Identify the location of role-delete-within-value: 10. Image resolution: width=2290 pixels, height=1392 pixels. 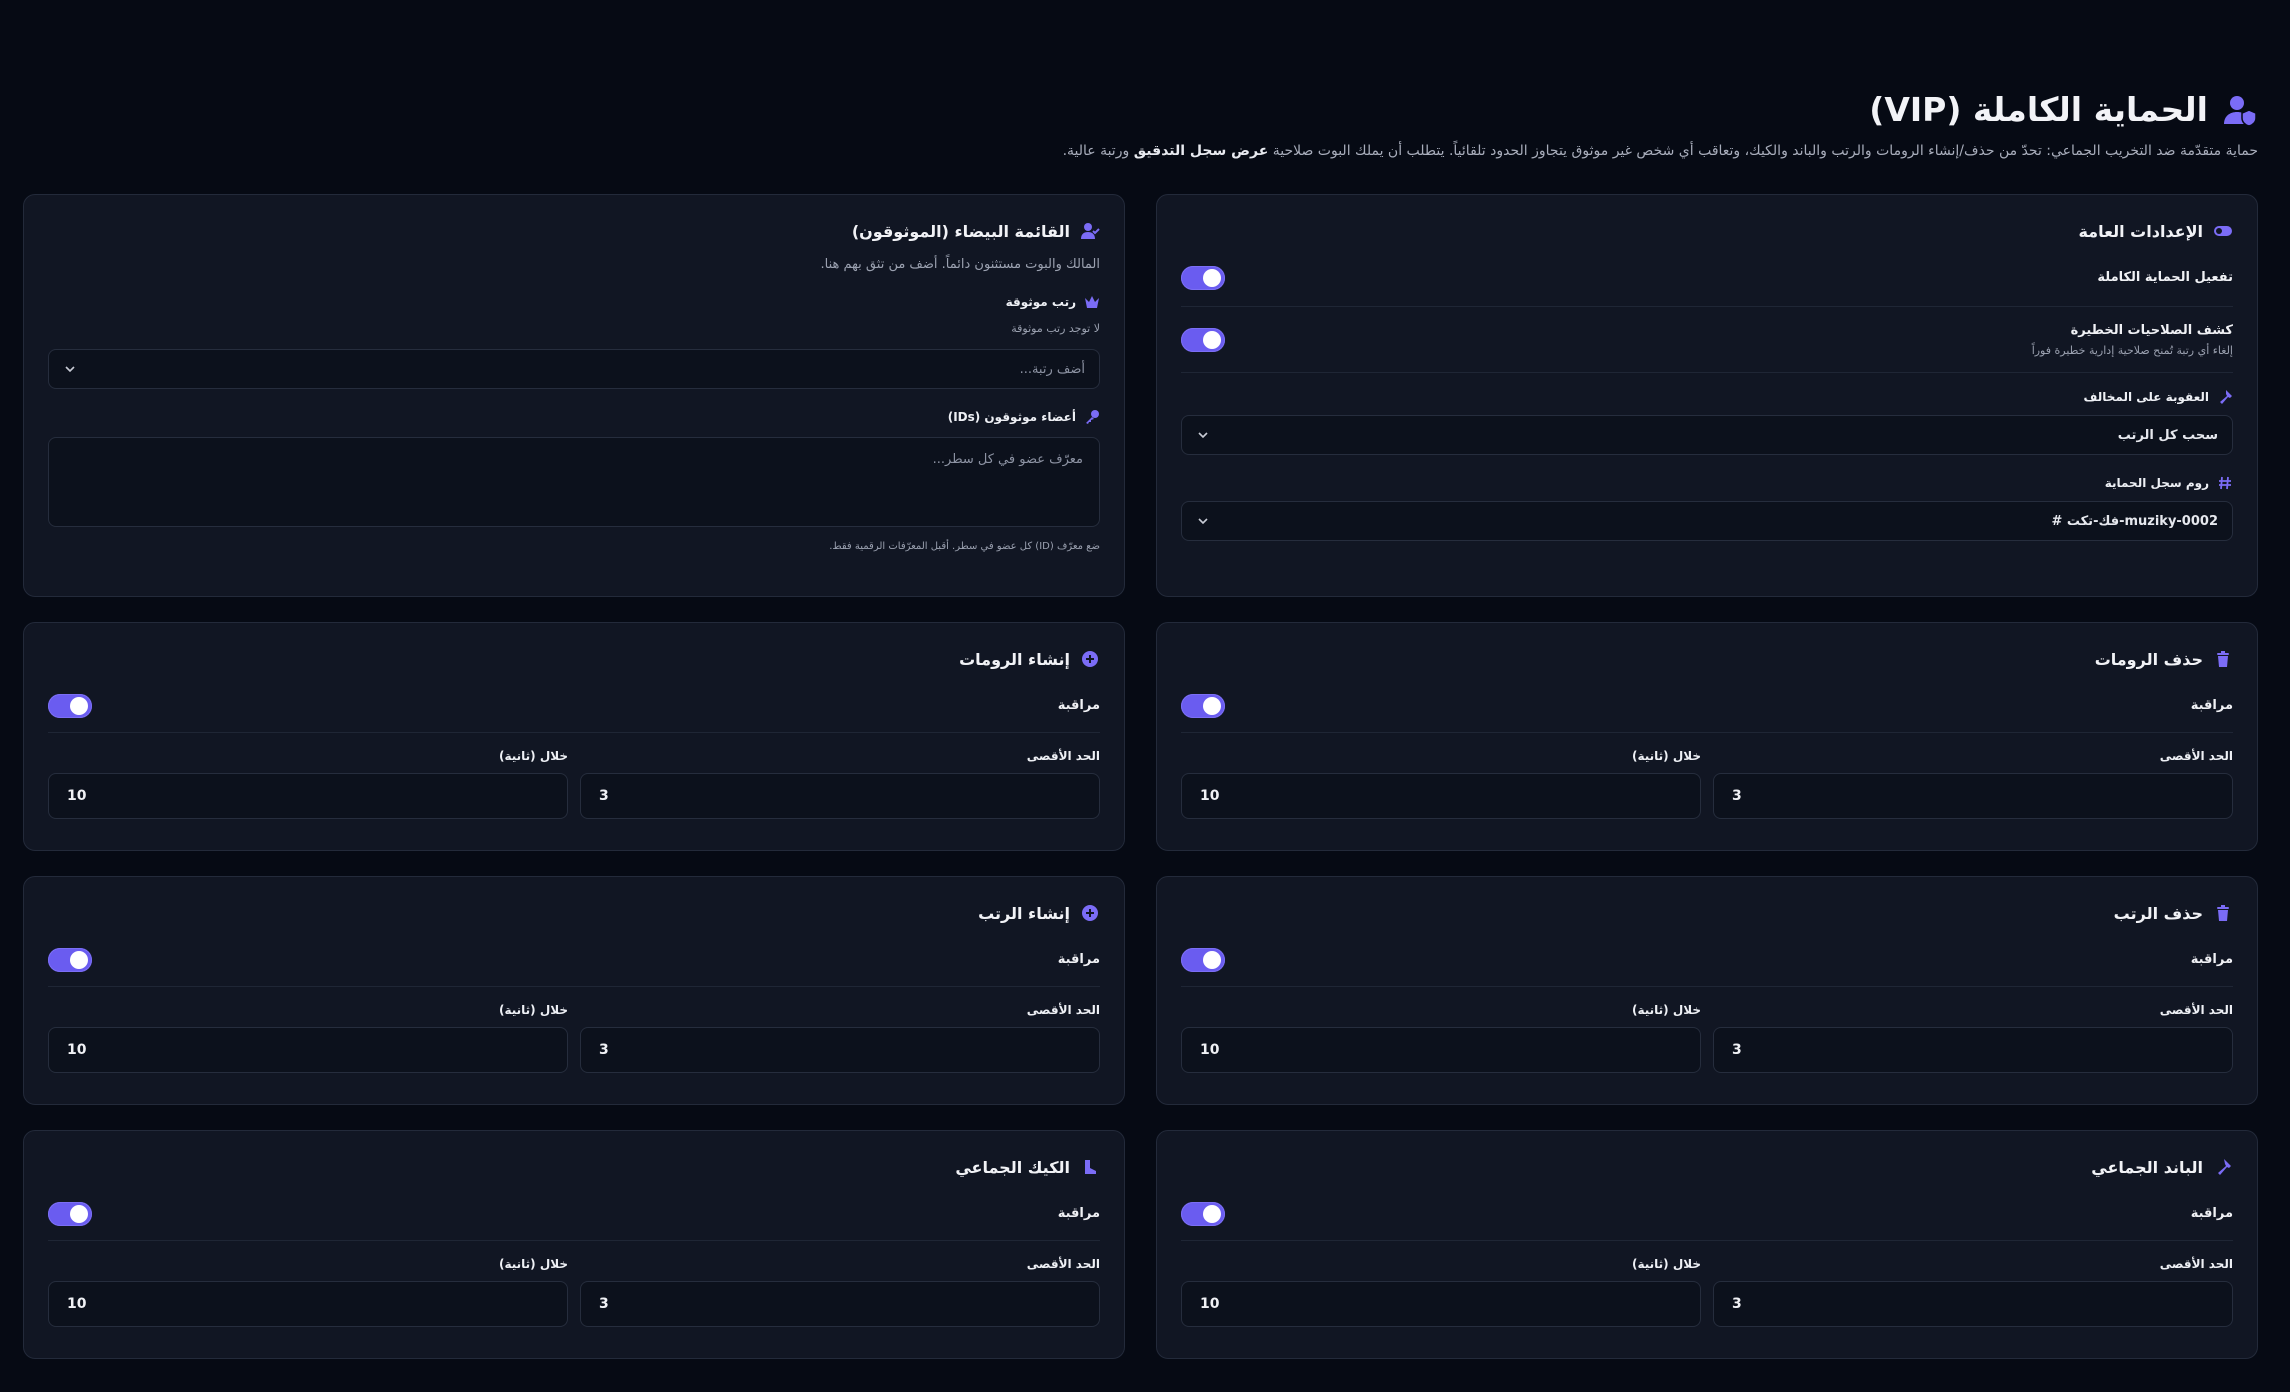
(1210, 1050).